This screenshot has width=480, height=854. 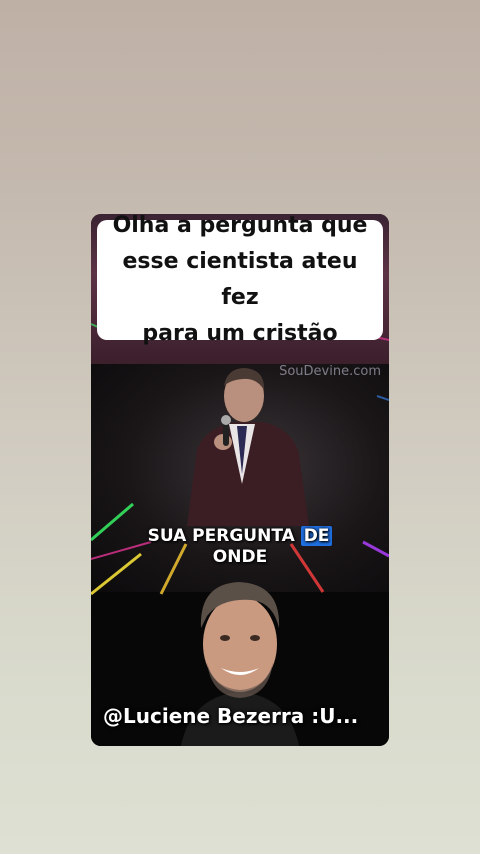 What do you see at coordinates (224, 536) in the screenshot?
I see `subtitle-text-start: SUA PERGUNTA` at bounding box center [224, 536].